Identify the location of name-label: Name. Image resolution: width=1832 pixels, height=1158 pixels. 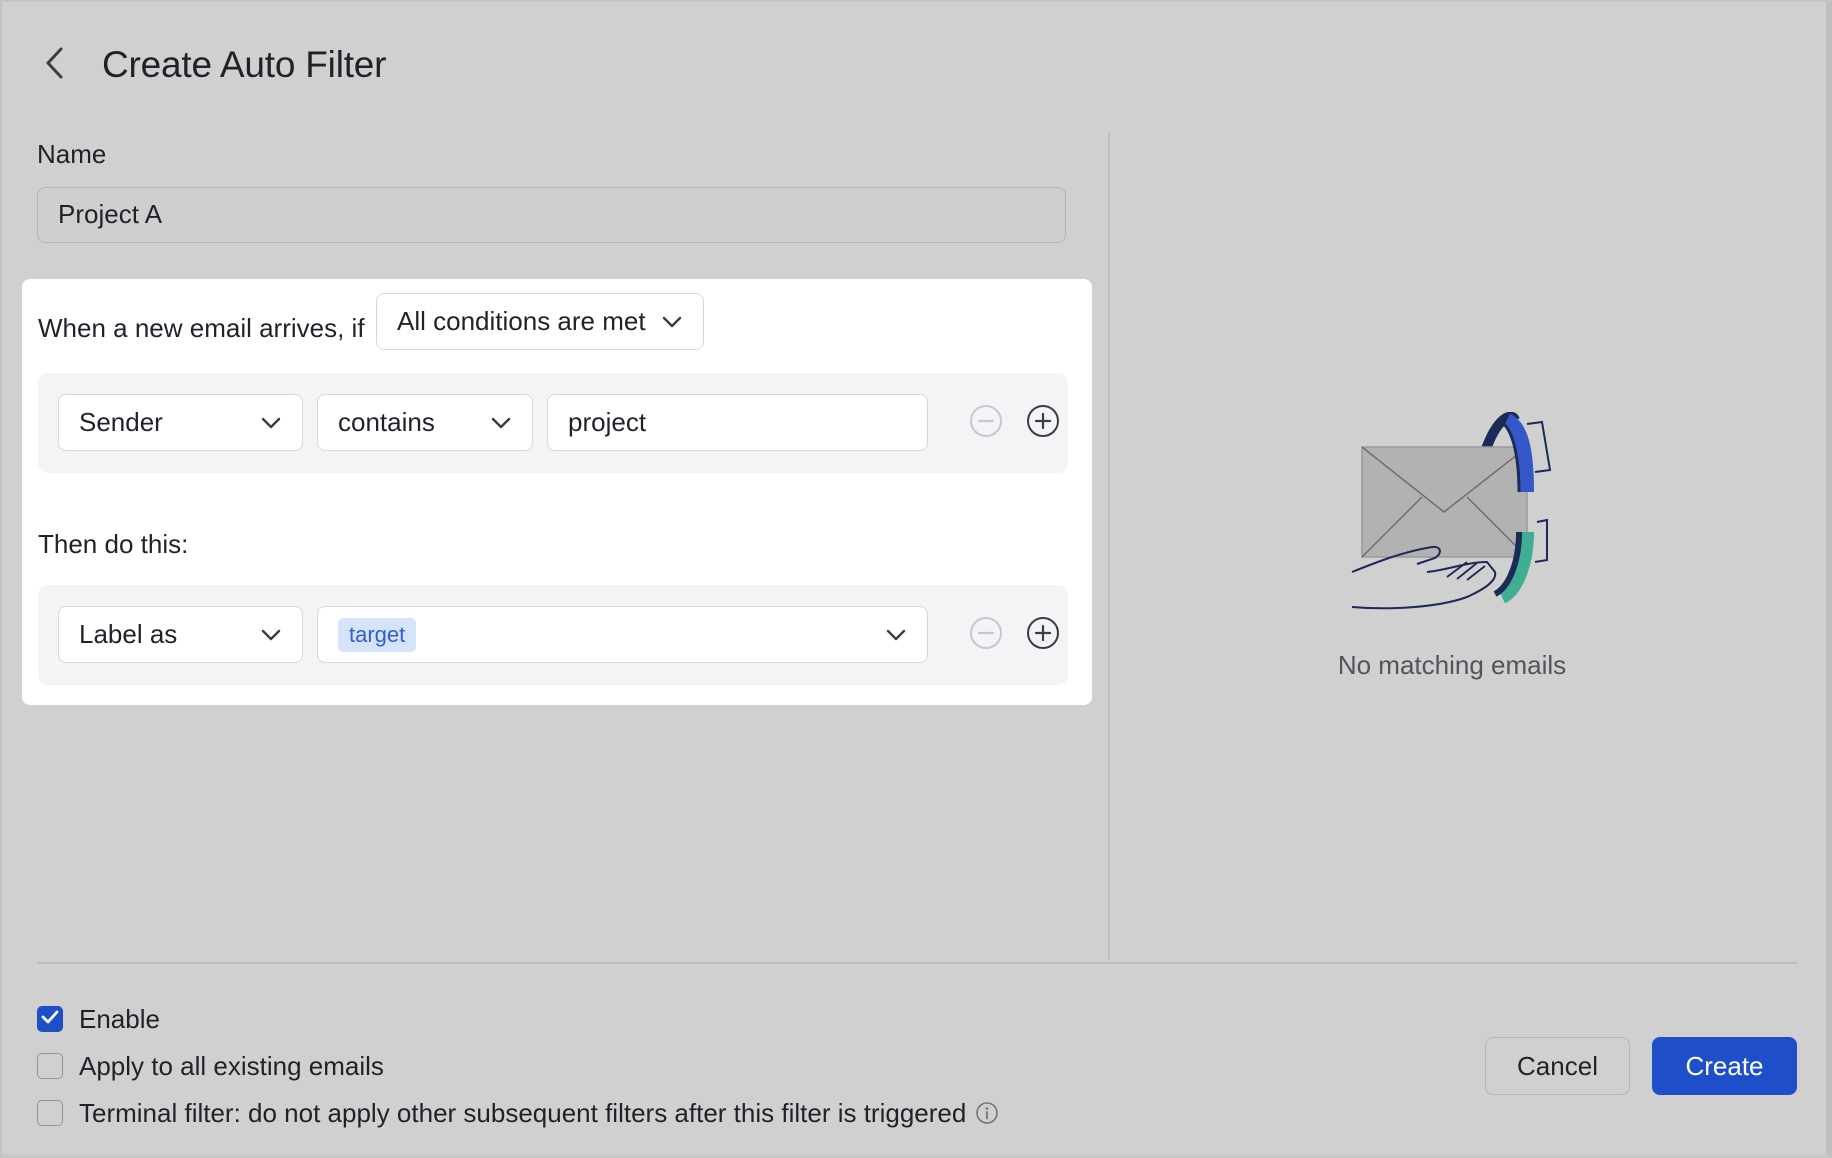
(72, 154).